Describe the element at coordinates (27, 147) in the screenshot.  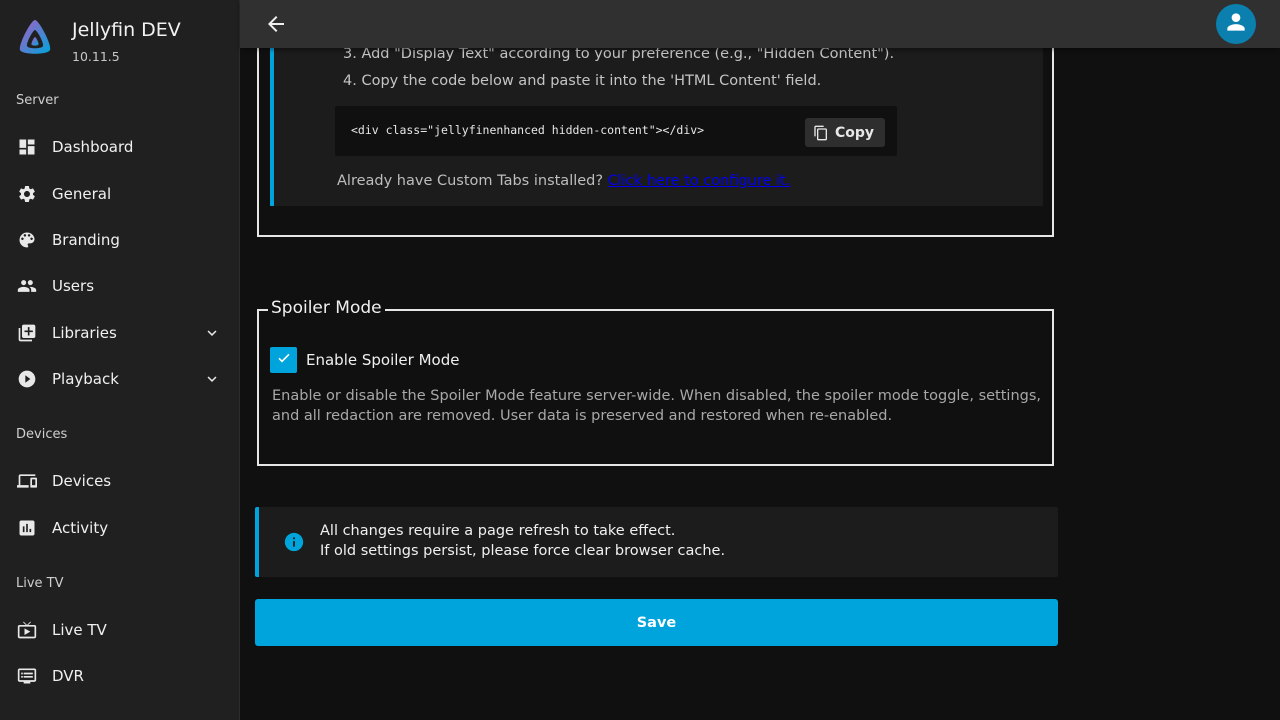
I see `dashboard-icon` at that location.